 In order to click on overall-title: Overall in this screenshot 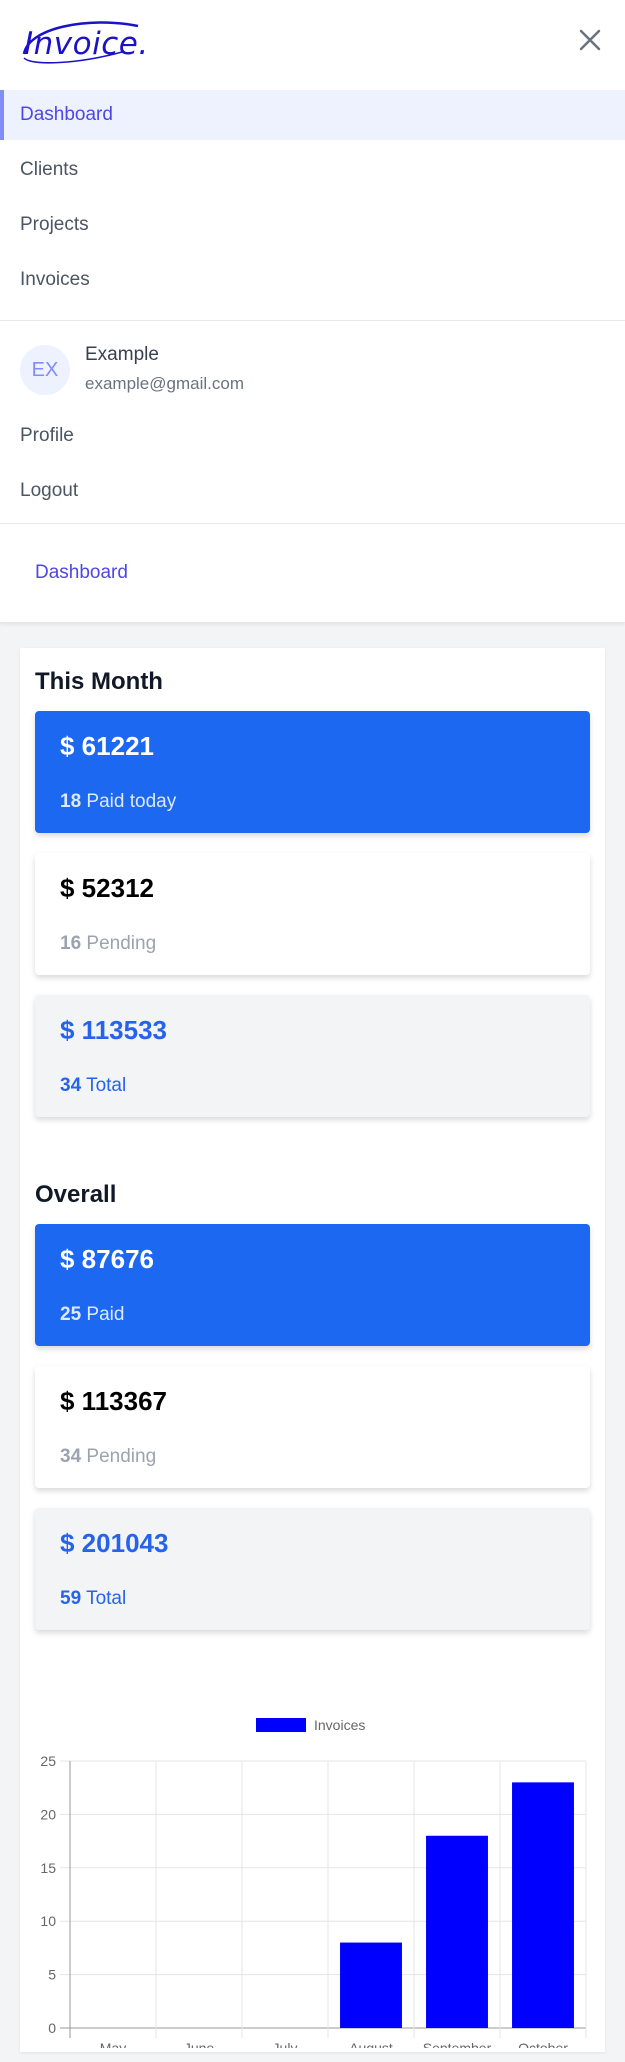, I will do `click(76, 1194)`.